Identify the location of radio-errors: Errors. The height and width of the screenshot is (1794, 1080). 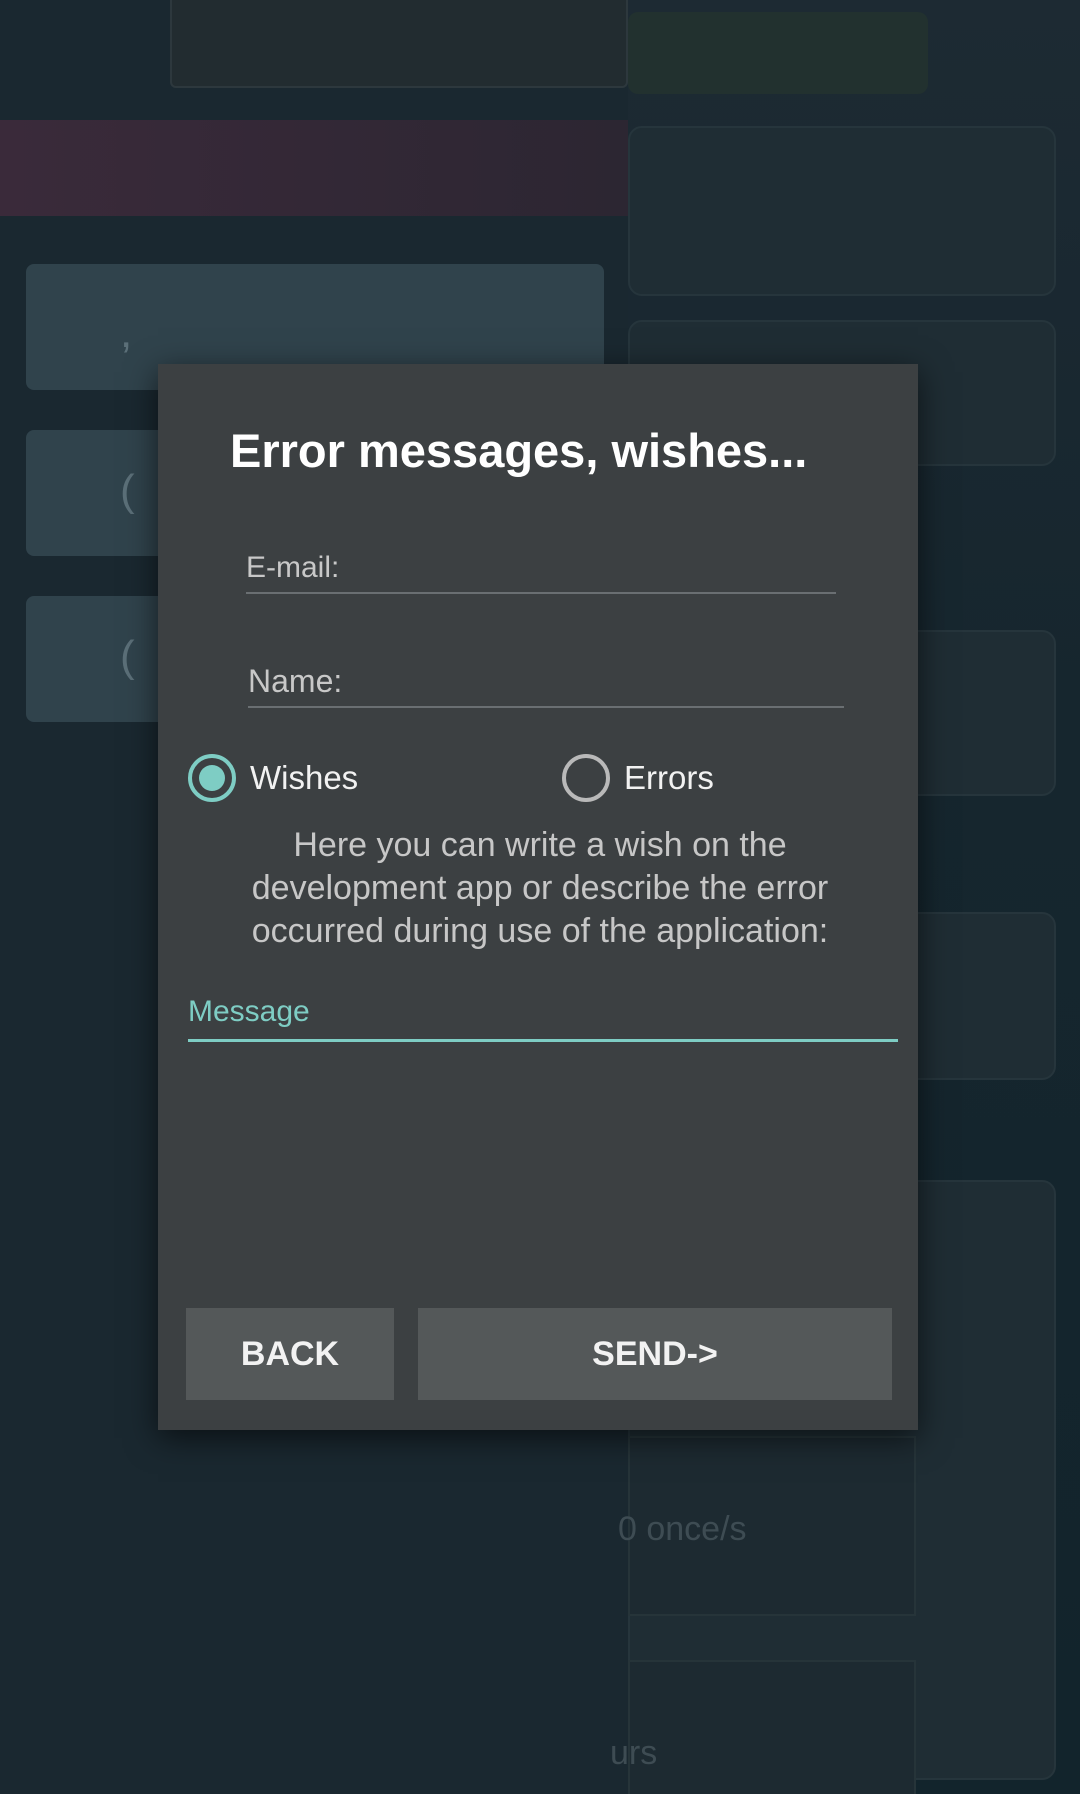
(638, 778).